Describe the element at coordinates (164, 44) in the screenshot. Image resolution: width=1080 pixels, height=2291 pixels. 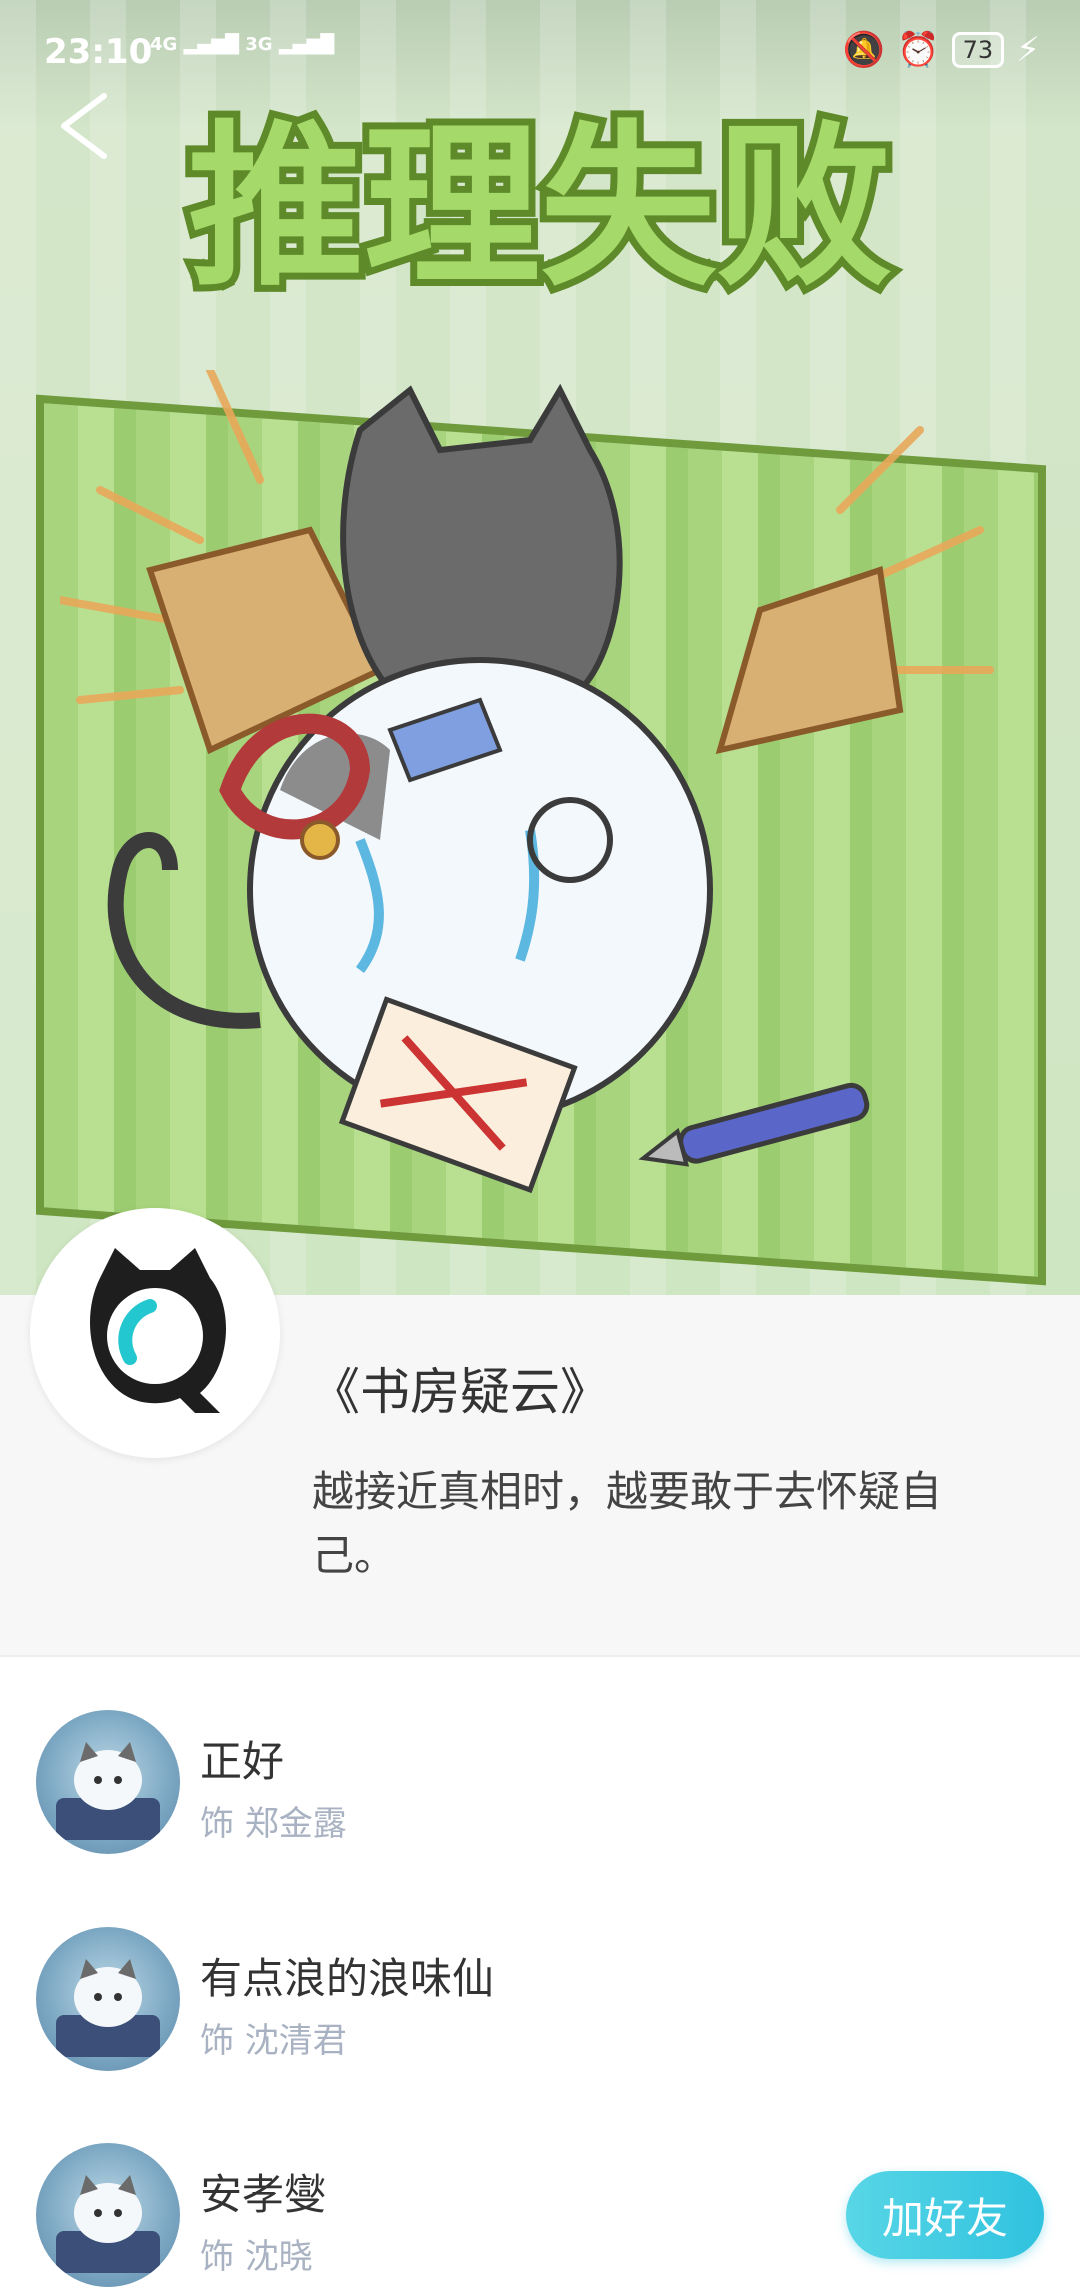
I see `network-4g: 4G` at that location.